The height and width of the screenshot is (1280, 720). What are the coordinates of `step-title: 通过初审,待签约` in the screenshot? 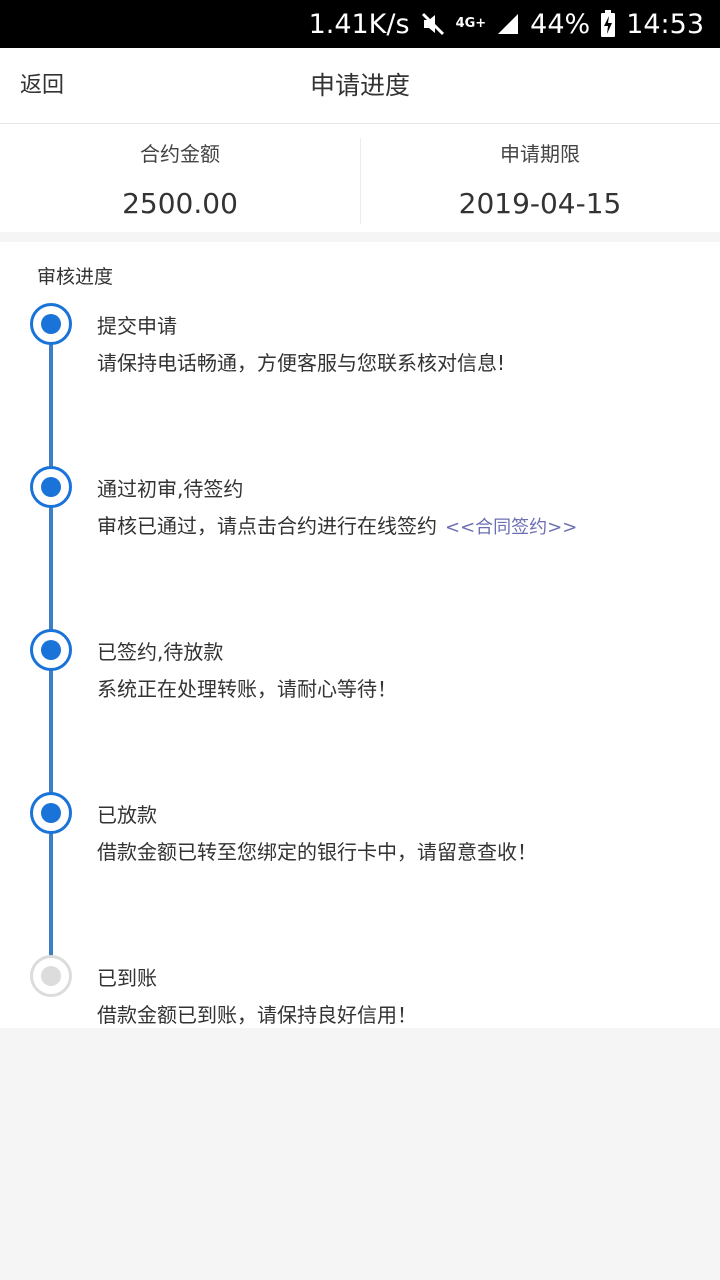 It's located at (170, 489).